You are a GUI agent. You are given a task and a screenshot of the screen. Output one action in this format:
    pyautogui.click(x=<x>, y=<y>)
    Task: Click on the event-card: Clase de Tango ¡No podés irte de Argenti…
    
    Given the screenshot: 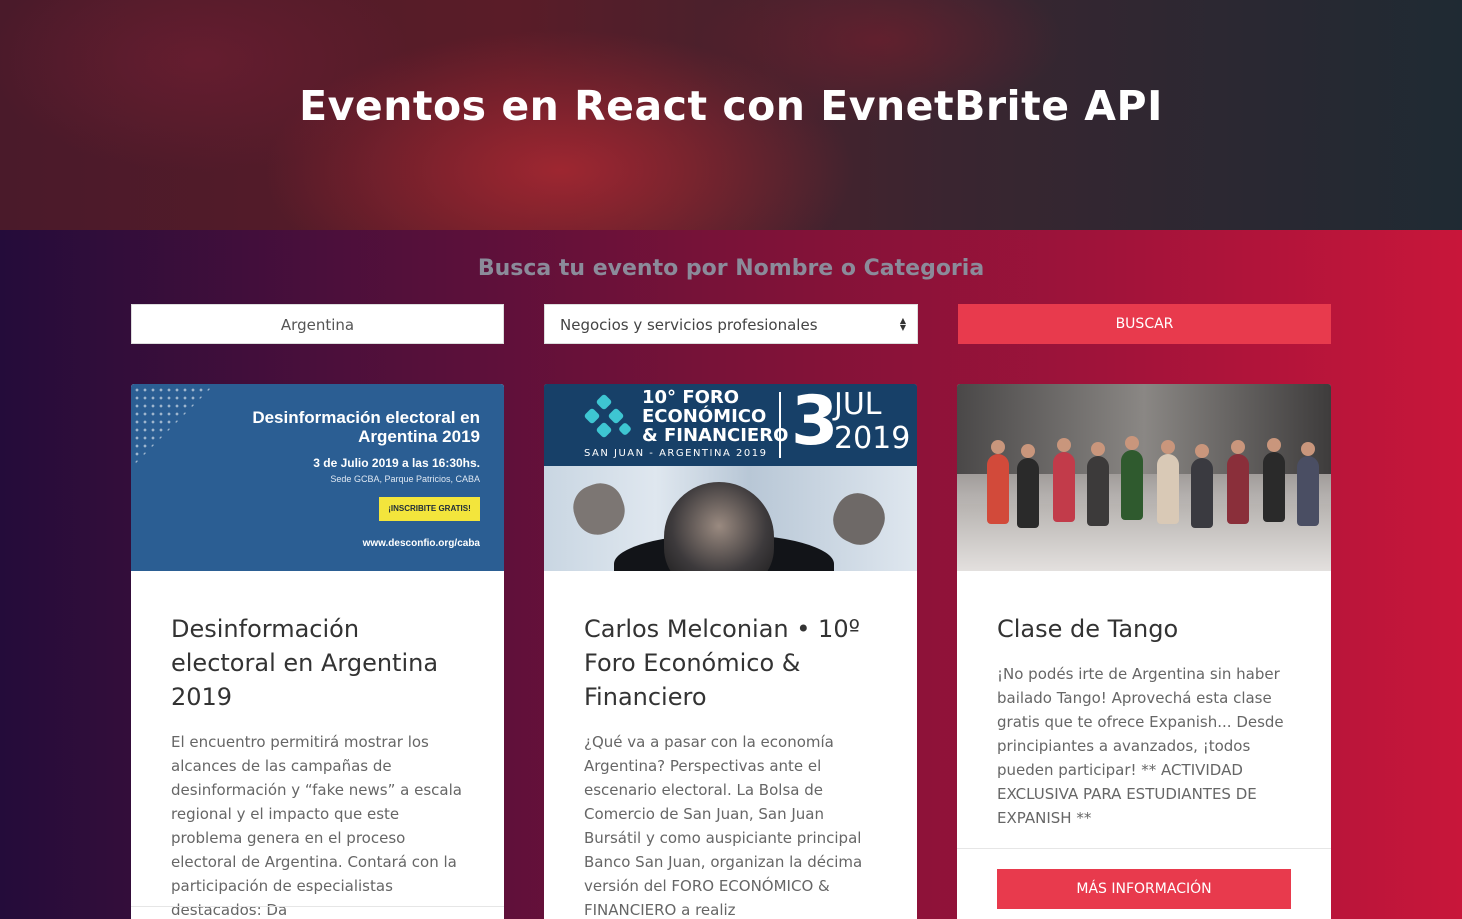 What is the action you would take?
    pyautogui.click(x=1144, y=651)
    